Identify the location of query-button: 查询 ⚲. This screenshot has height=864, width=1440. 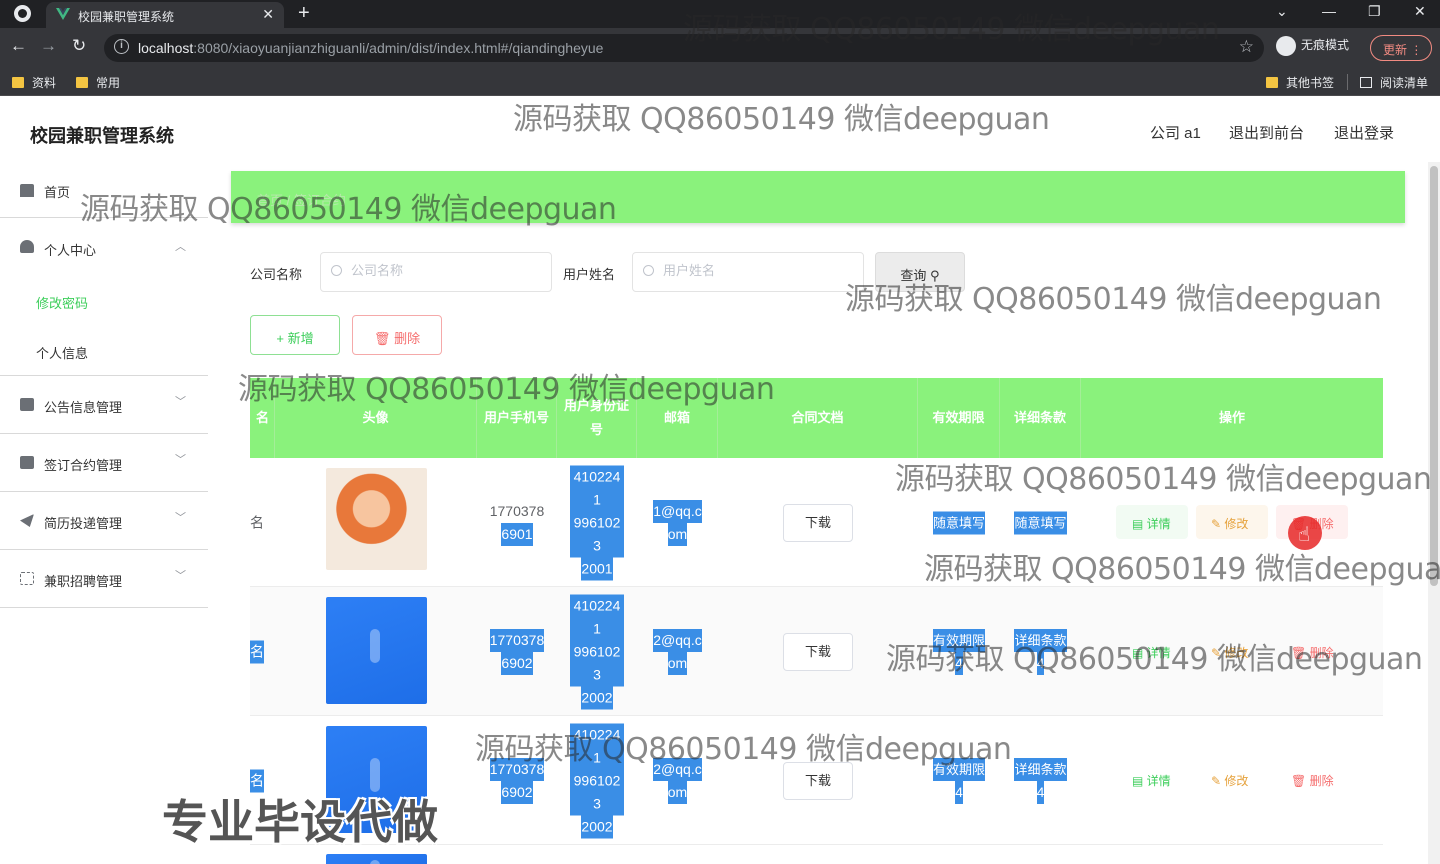
(920, 272).